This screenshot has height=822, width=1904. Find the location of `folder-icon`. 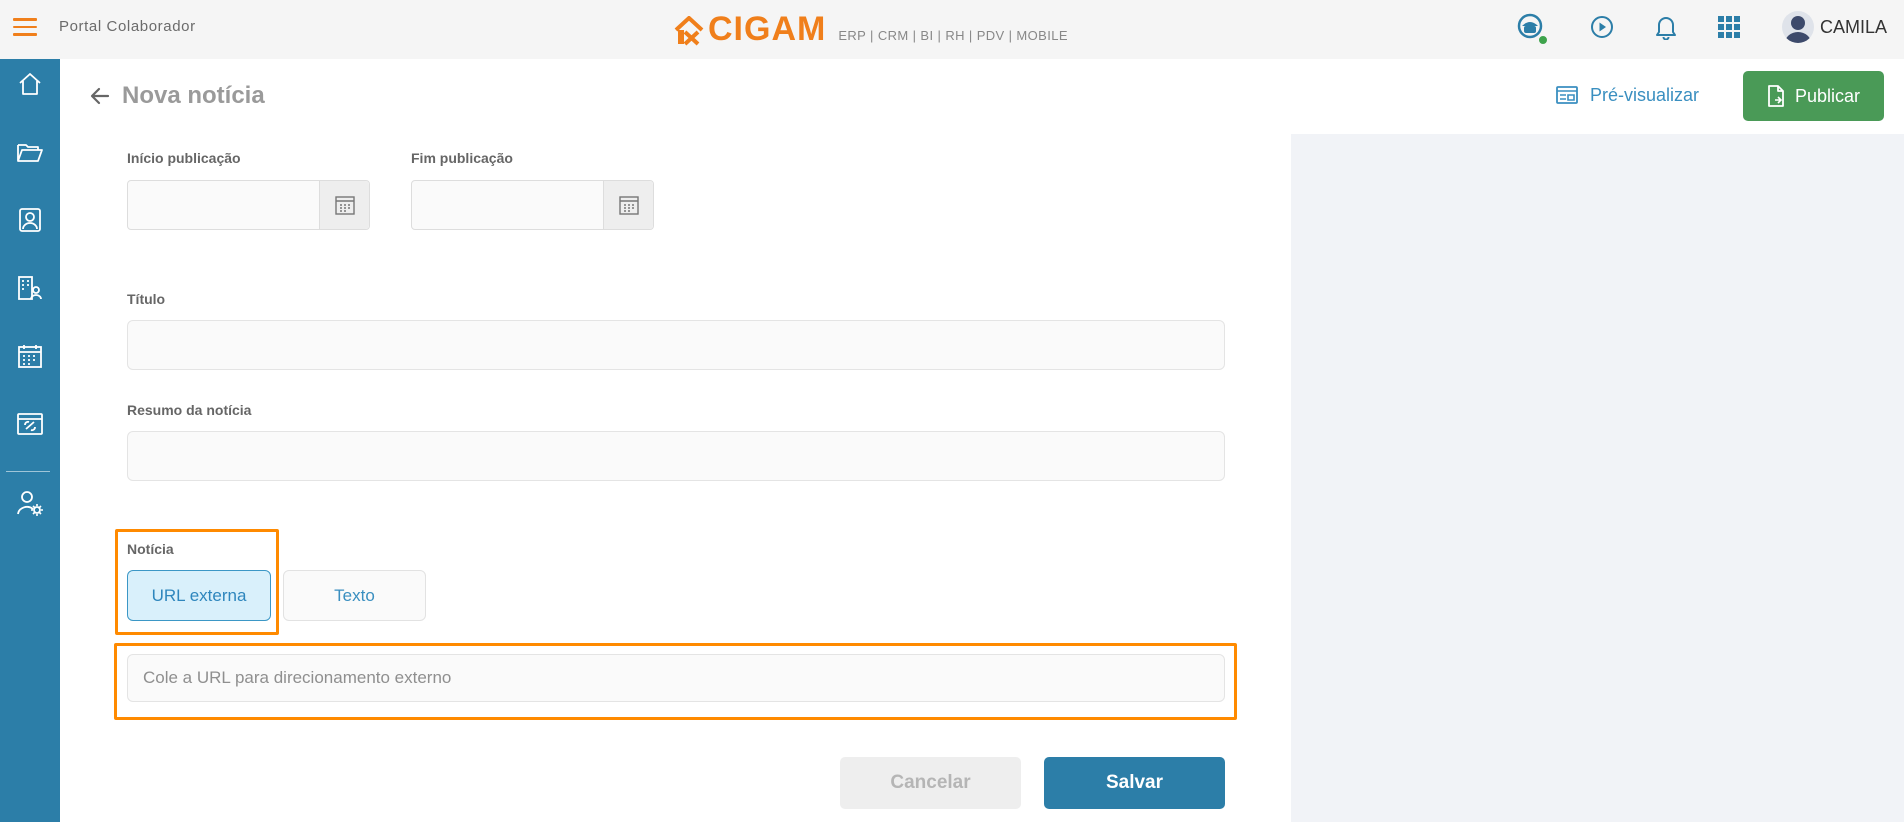

folder-icon is located at coordinates (30, 153).